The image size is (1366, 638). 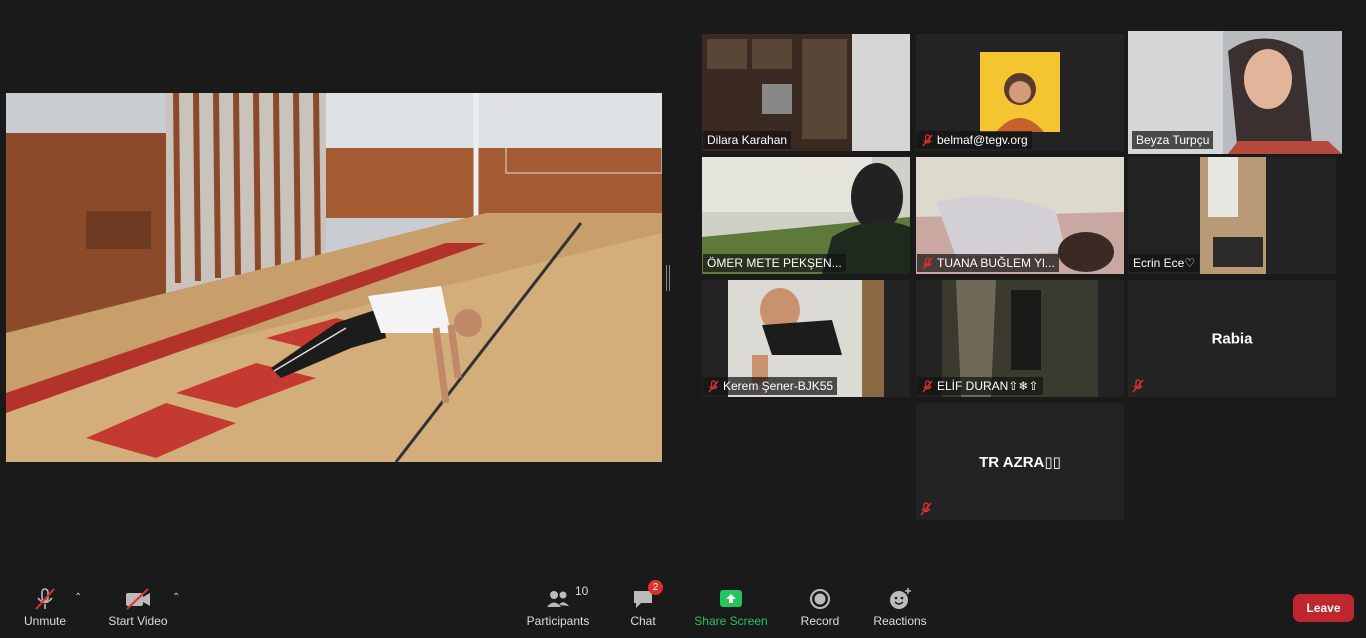 I want to click on participants-count: 10, so click(x=582, y=591).